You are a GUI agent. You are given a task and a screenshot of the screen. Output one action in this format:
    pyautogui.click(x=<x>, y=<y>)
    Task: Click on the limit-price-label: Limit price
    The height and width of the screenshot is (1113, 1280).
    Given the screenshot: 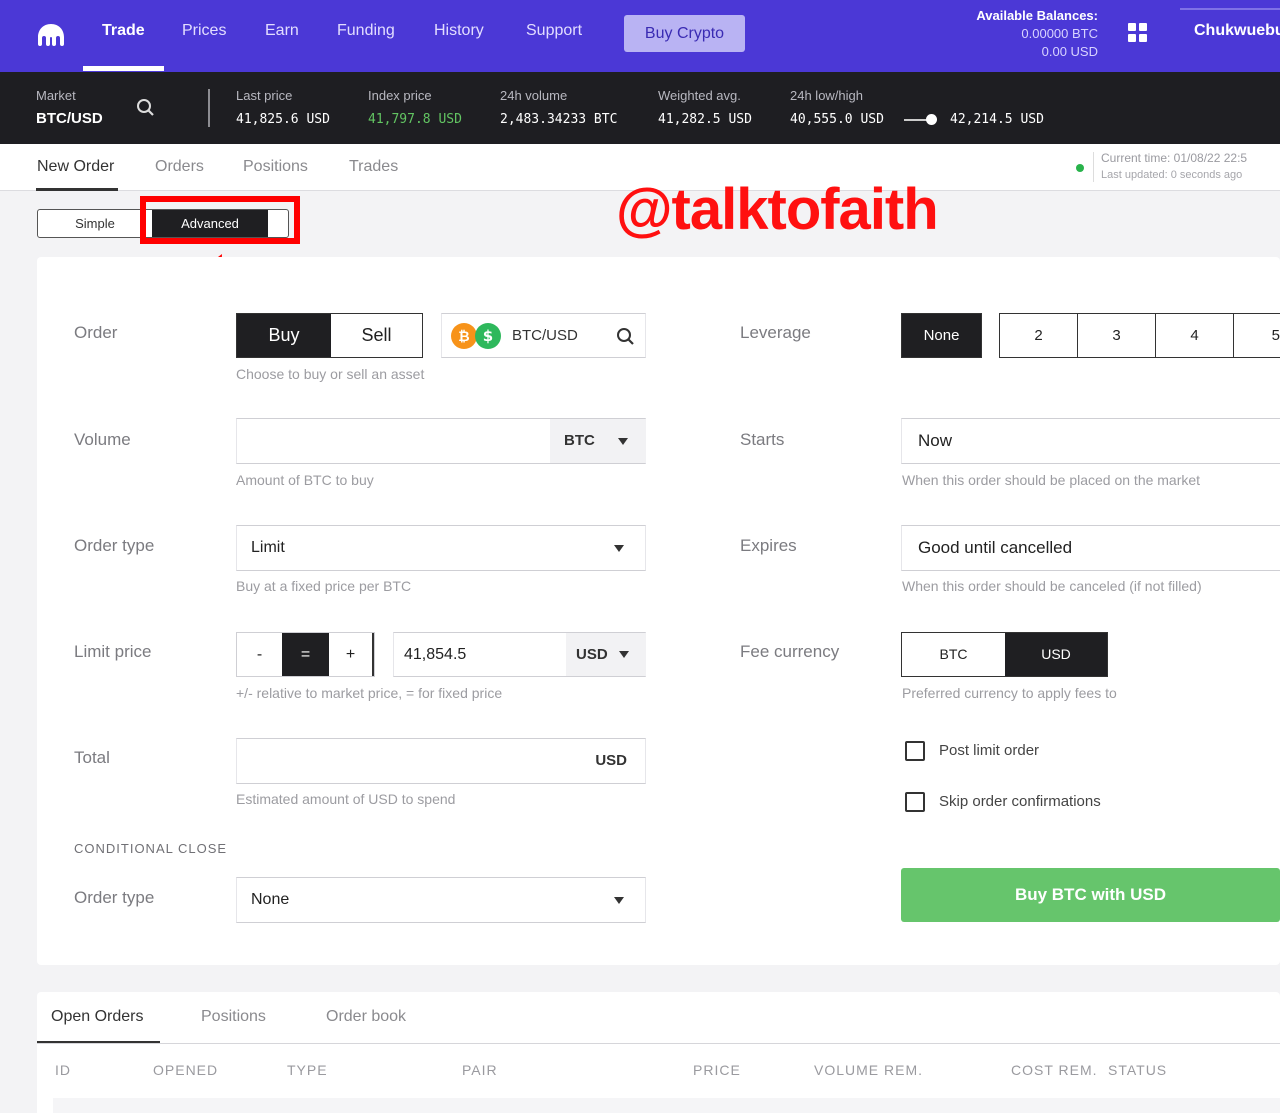 What is the action you would take?
    pyautogui.click(x=113, y=651)
    